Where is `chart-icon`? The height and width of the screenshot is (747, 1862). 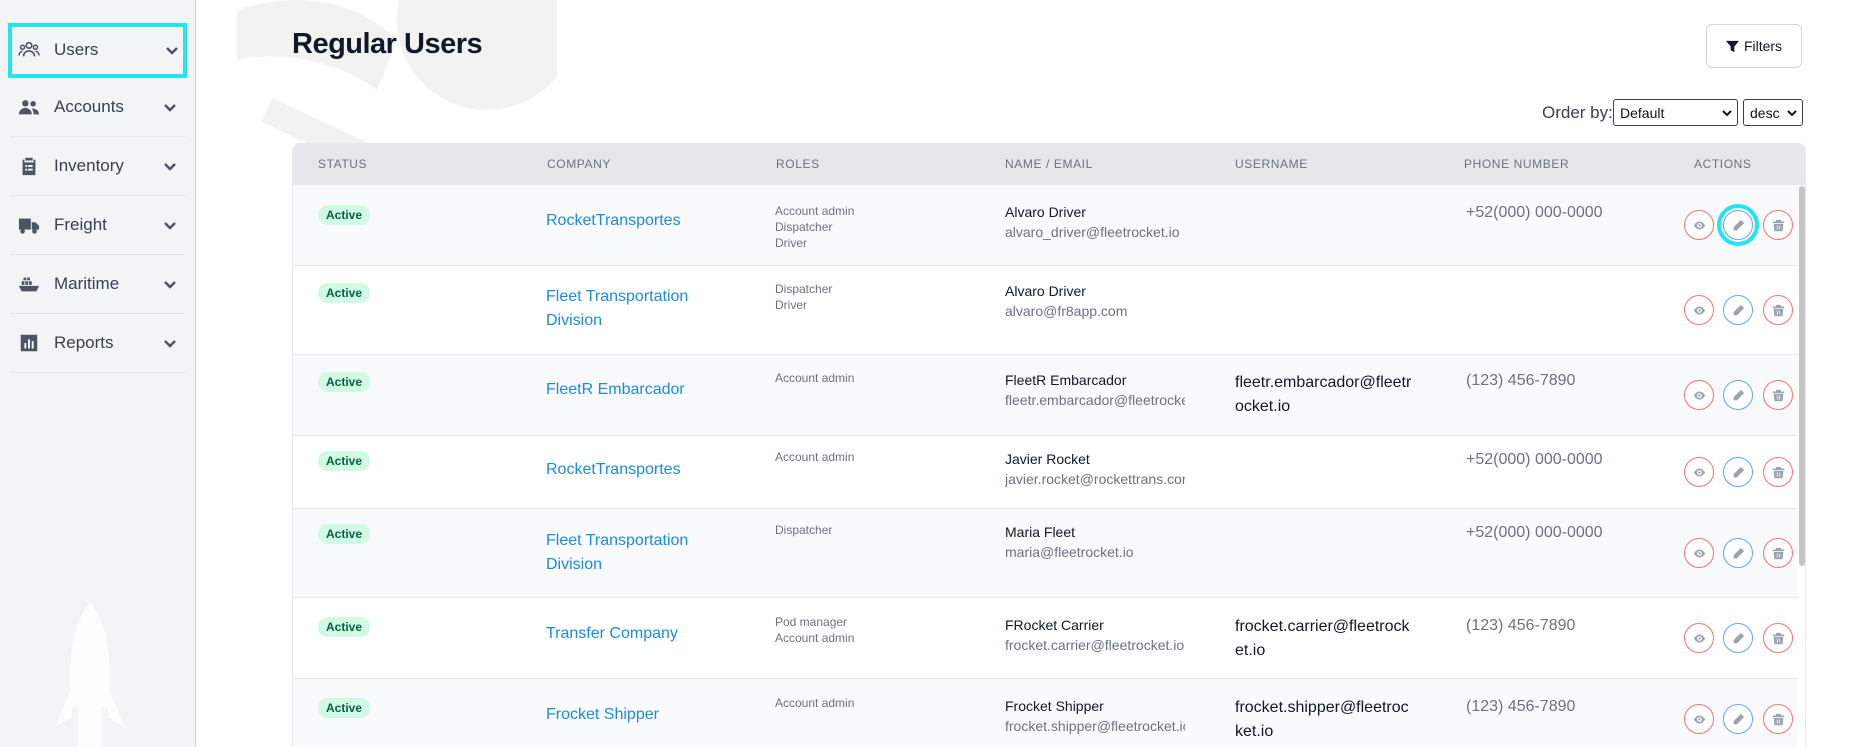 chart-icon is located at coordinates (29, 343).